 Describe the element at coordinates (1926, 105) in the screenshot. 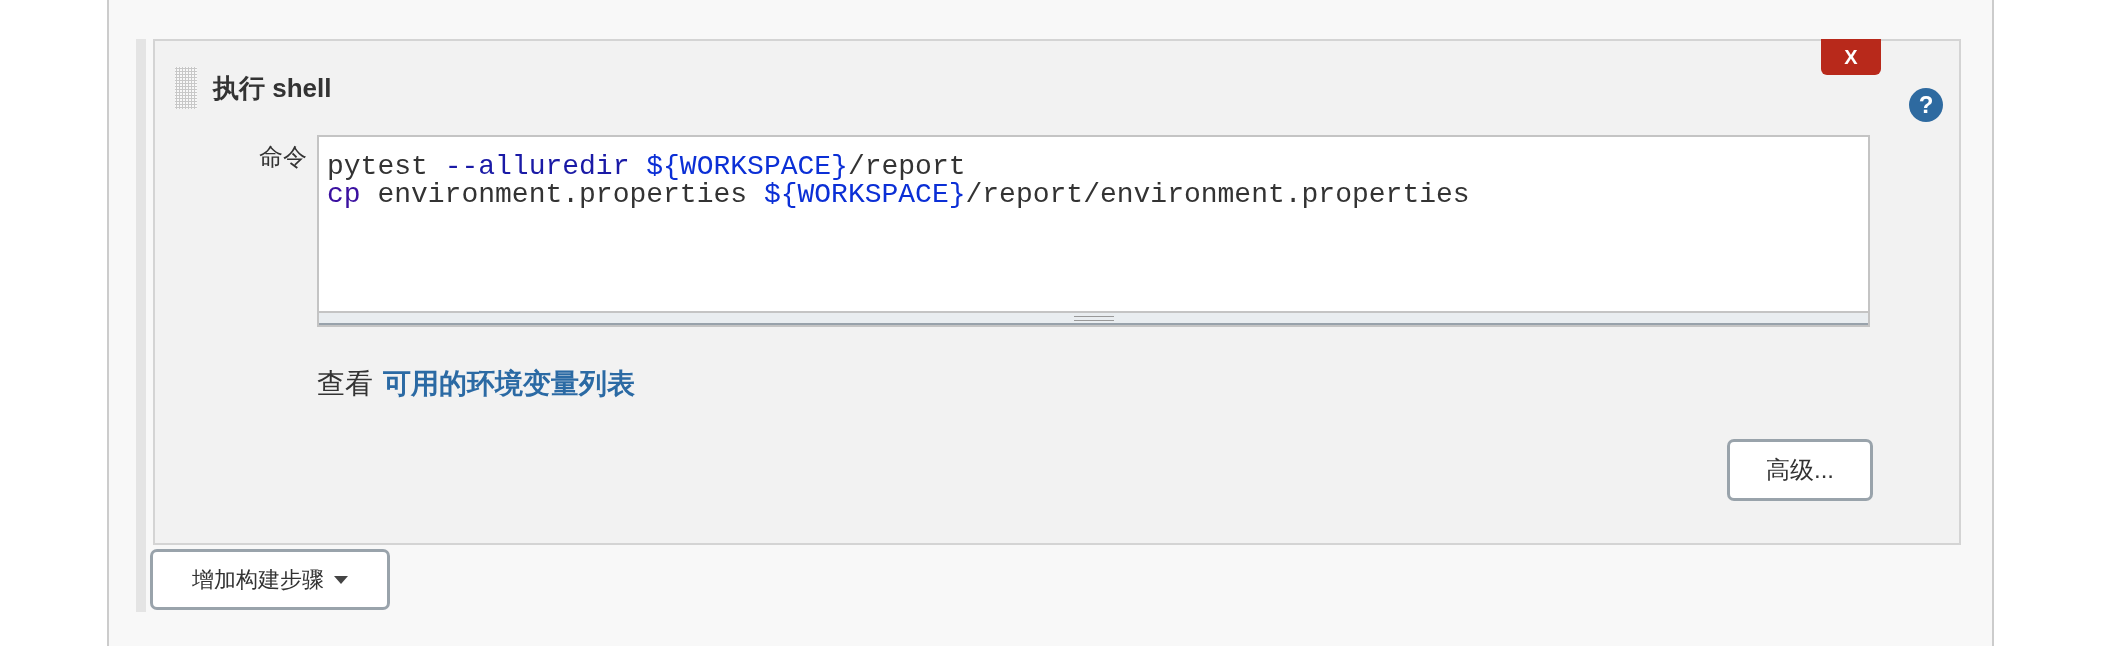

I see `help-button: ?` at that location.